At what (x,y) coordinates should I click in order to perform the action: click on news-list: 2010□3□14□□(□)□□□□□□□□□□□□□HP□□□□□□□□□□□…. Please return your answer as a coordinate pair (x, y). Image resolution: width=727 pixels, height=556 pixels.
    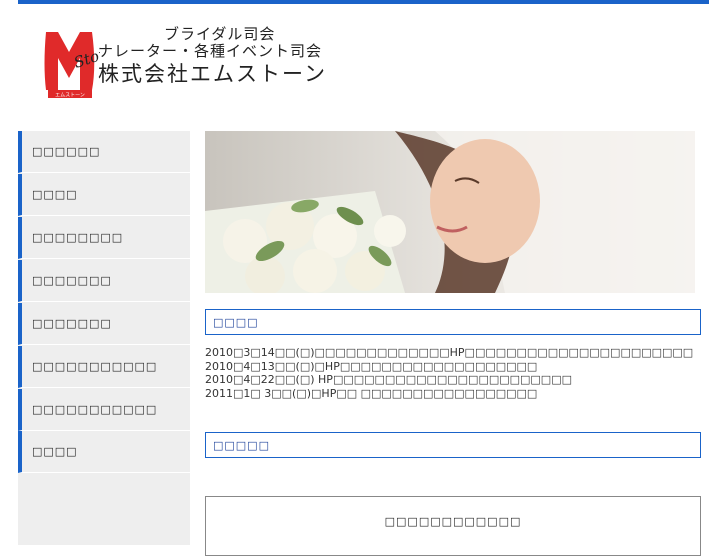
    Looking at the image, I should click on (453, 373).